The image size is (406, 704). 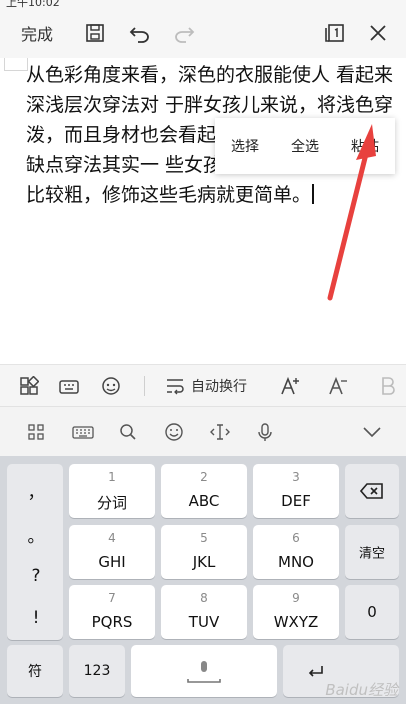 I want to click on key-label: DEF, so click(x=296, y=501).